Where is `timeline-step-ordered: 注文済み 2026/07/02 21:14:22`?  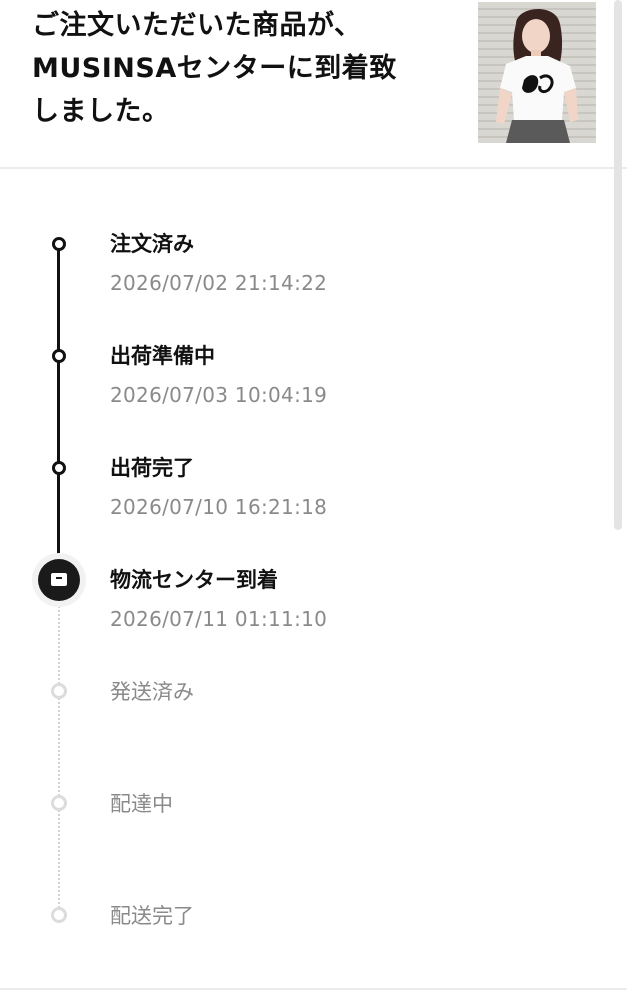
timeline-step-ordered: 注文済み 2026/07/02 21:14:22 is located at coordinates (350, 262).